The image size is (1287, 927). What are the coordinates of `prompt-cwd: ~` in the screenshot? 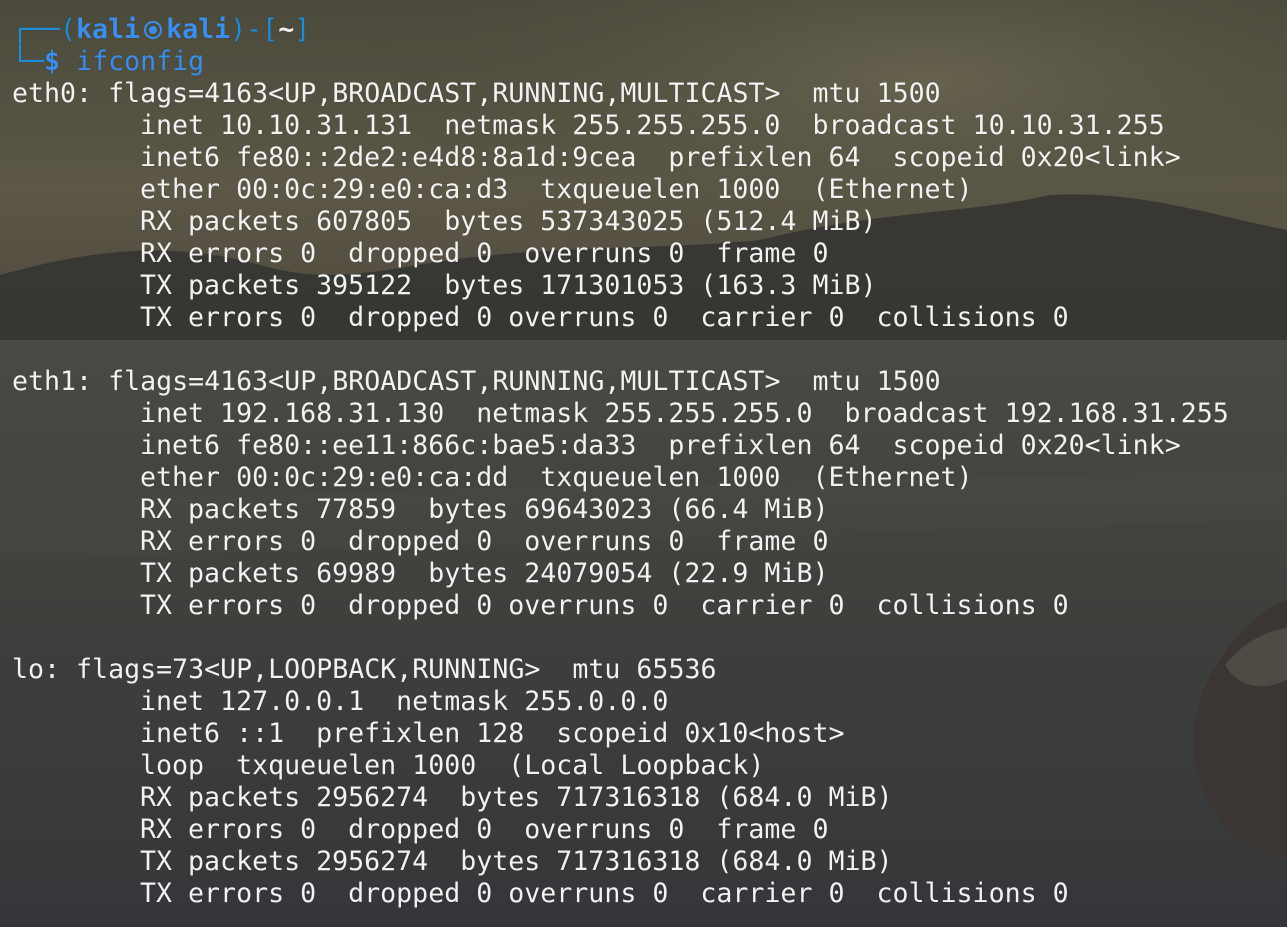 It's located at (286, 29).